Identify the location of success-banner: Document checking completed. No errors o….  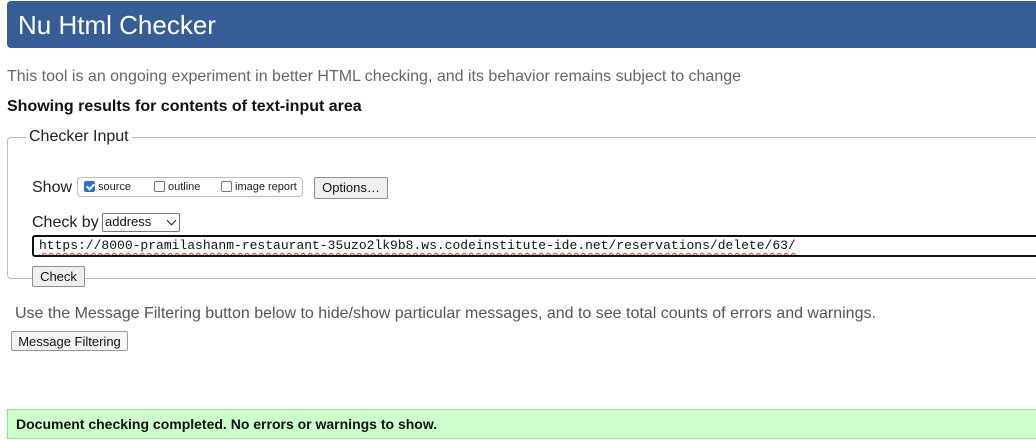
(521, 424).